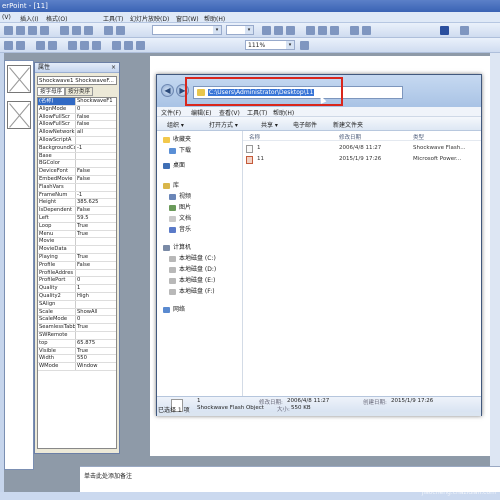 This screenshot has width=500, height=500. What do you see at coordinates (444, 30) in the screenshot?
I see `font-color-icon` at bounding box center [444, 30].